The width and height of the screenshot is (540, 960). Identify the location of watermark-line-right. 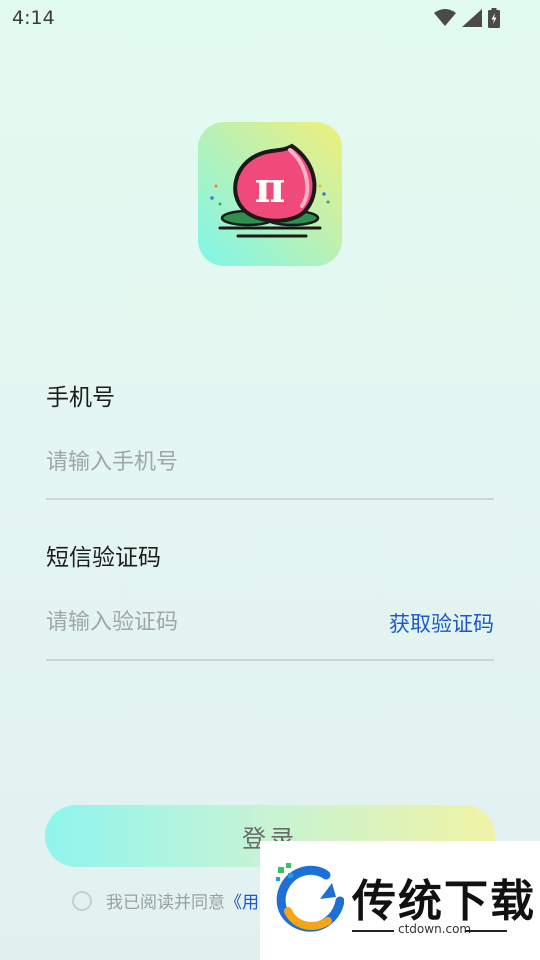
(486, 931).